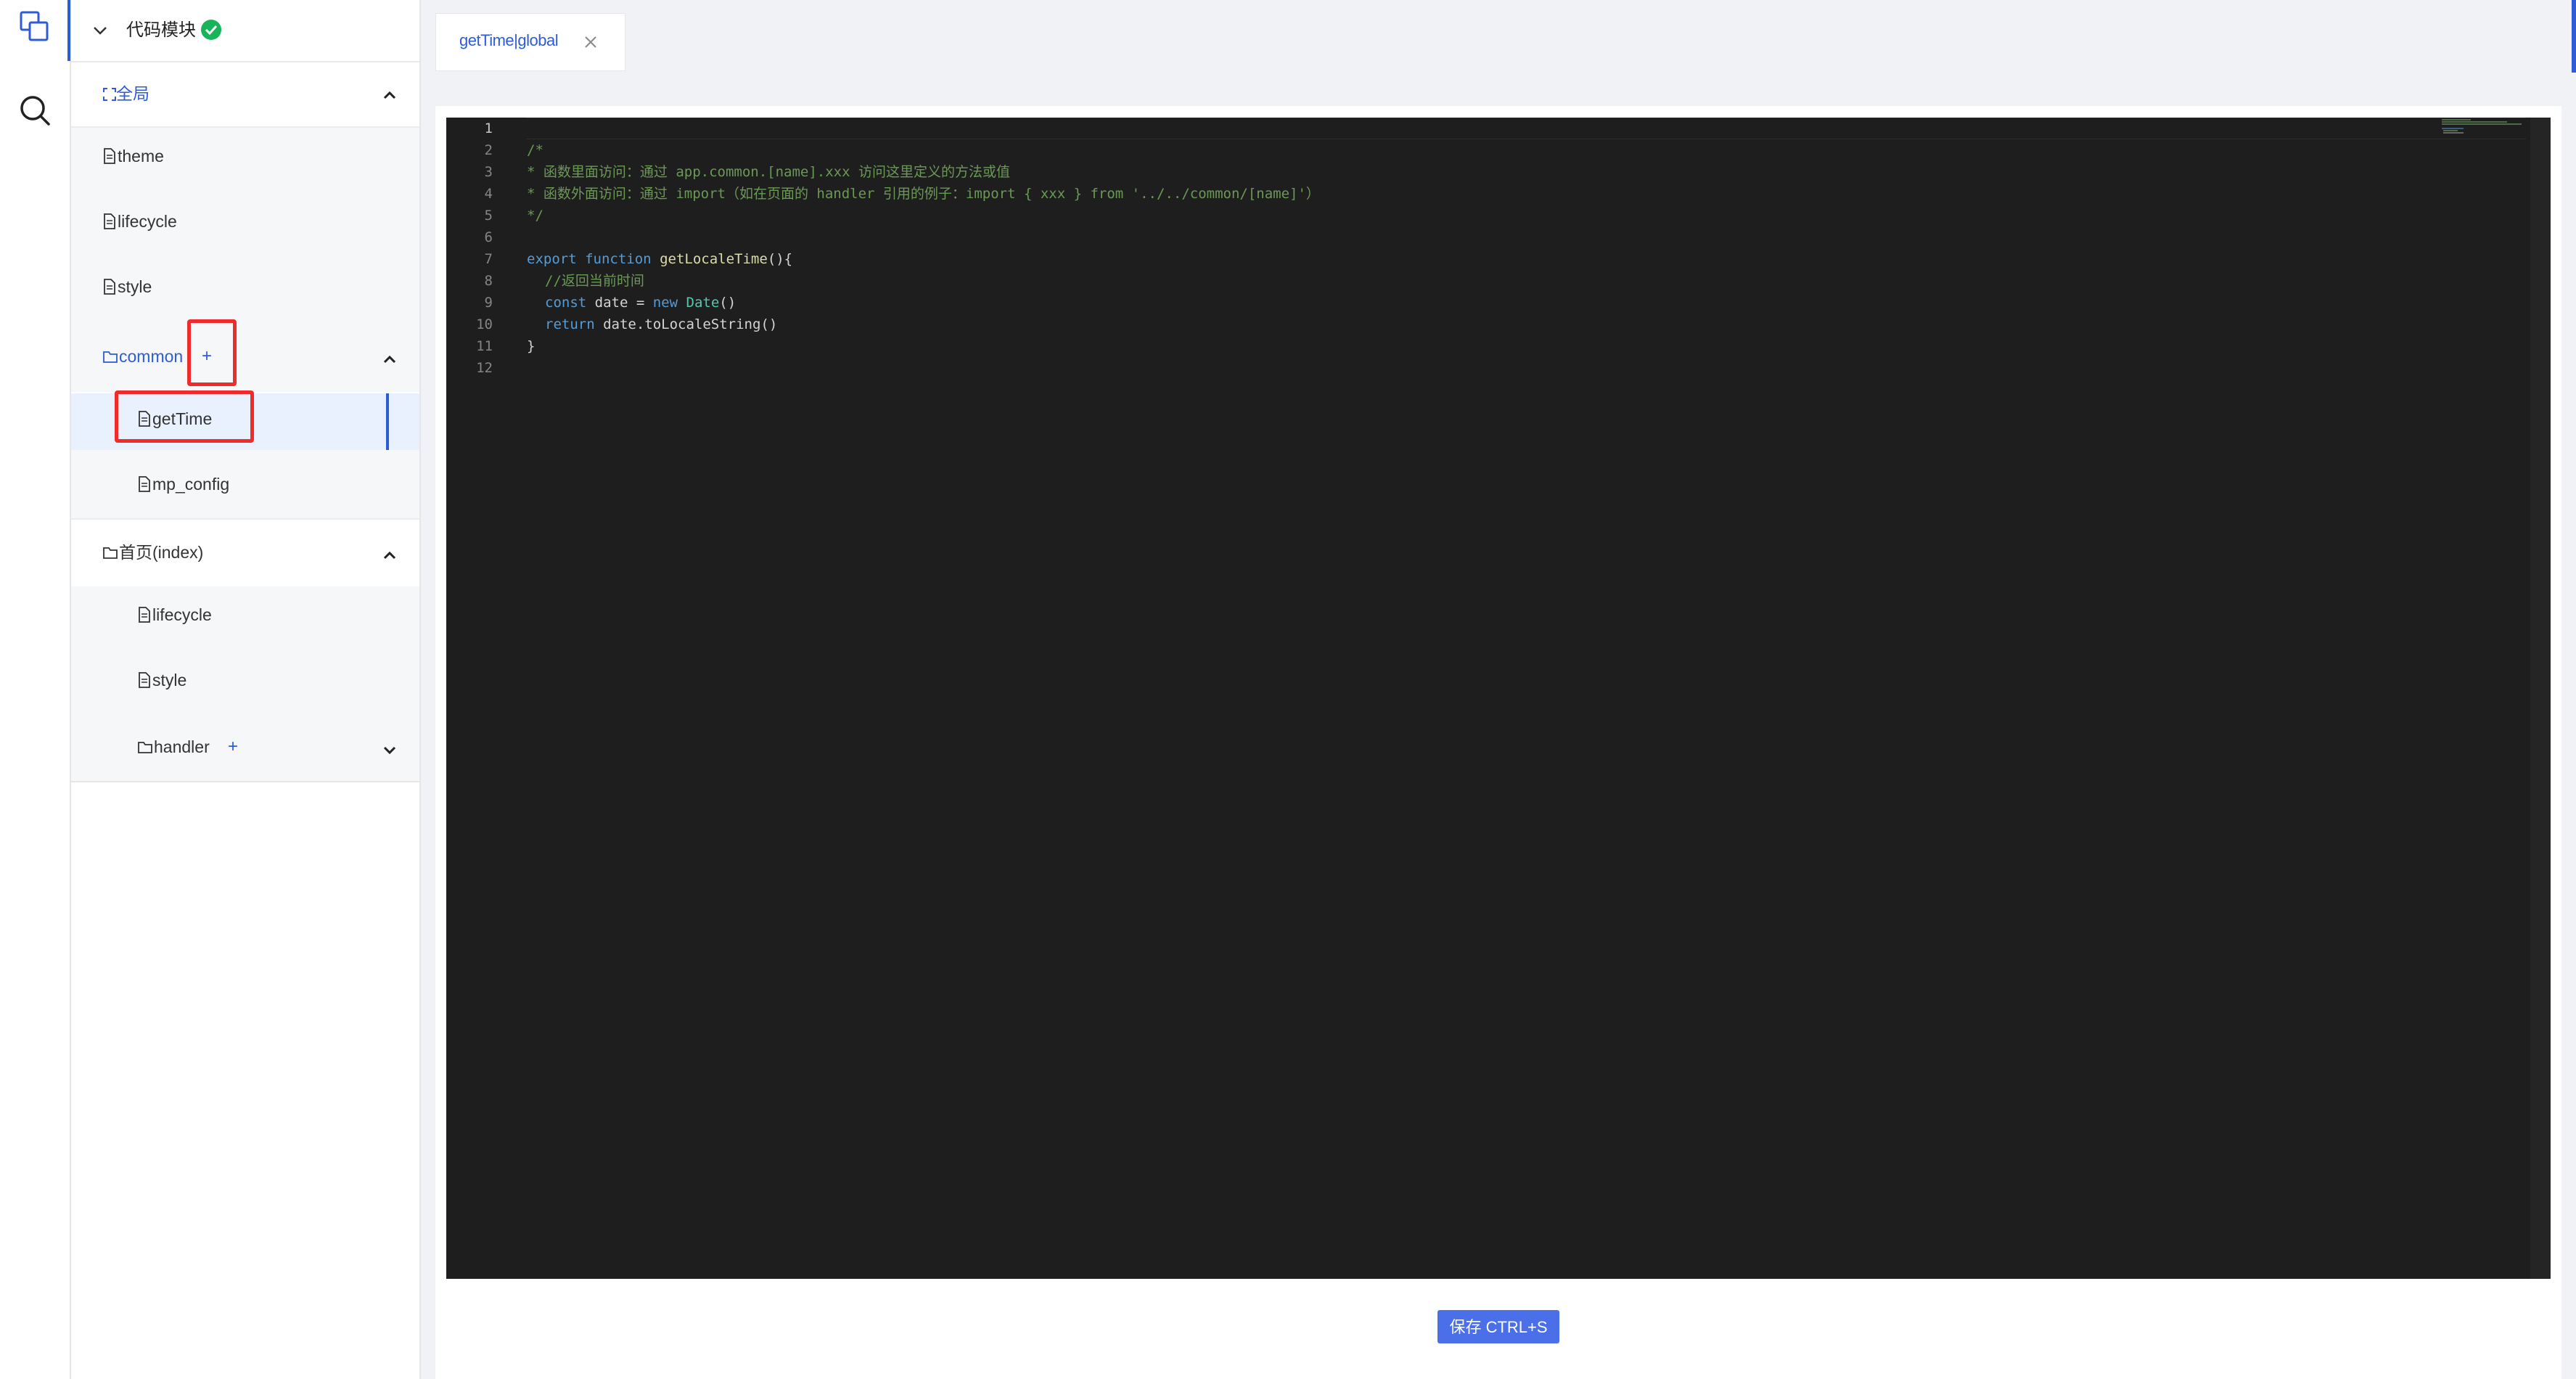  I want to click on file-item-style: style, so click(245, 291).